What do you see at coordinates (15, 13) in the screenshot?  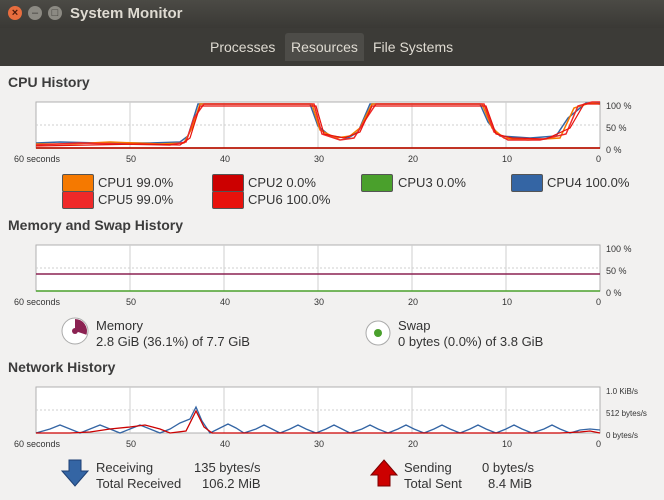 I see `close-button: ×` at bounding box center [15, 13].